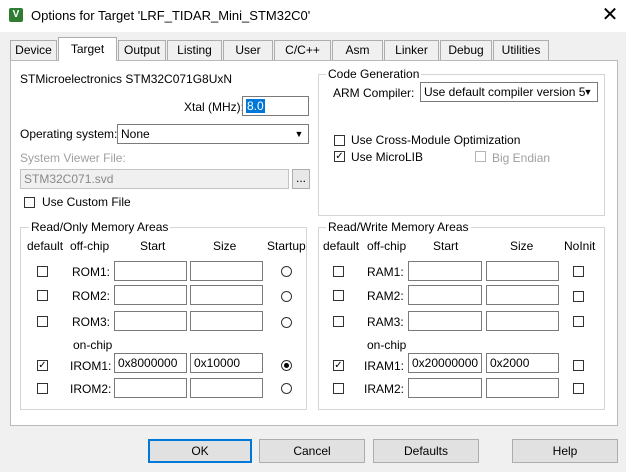 The image size is (626, 472). What do you see at coordinates (339, 156) in the screenshot?
I see `microlib-checkbox: ✓` at bounding box center [339, 156].